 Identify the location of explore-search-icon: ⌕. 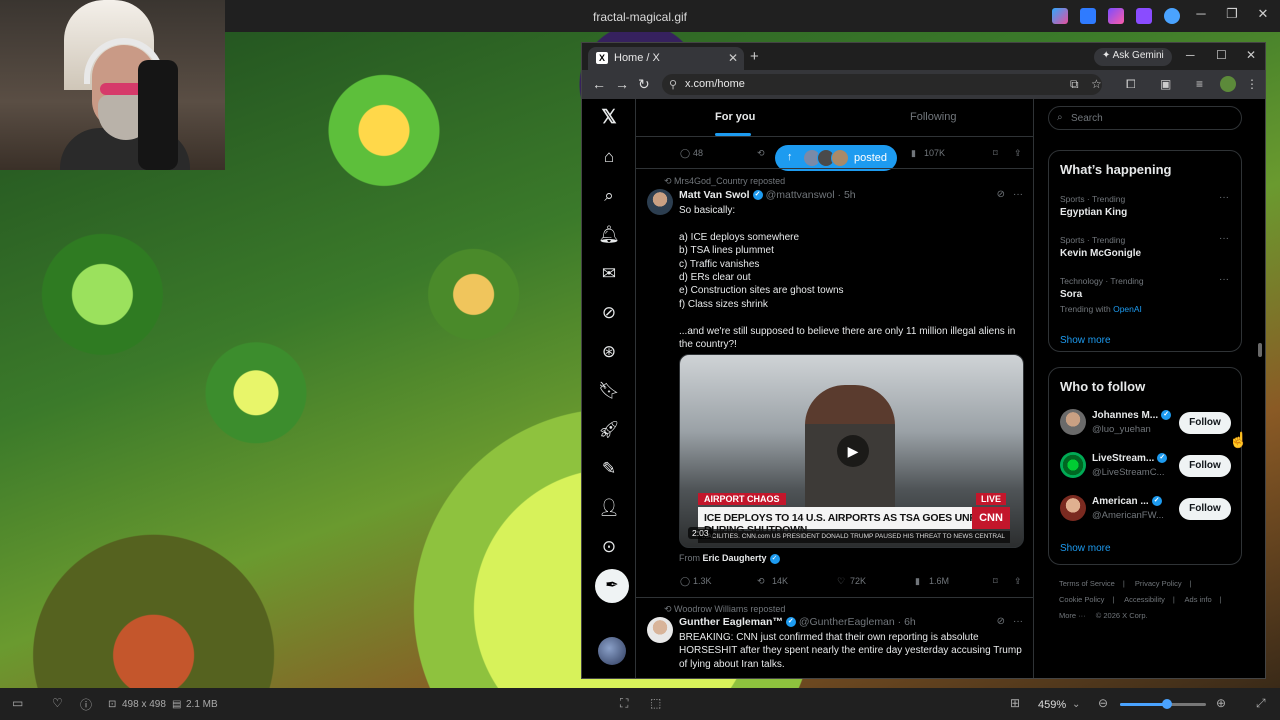
(609, 196).